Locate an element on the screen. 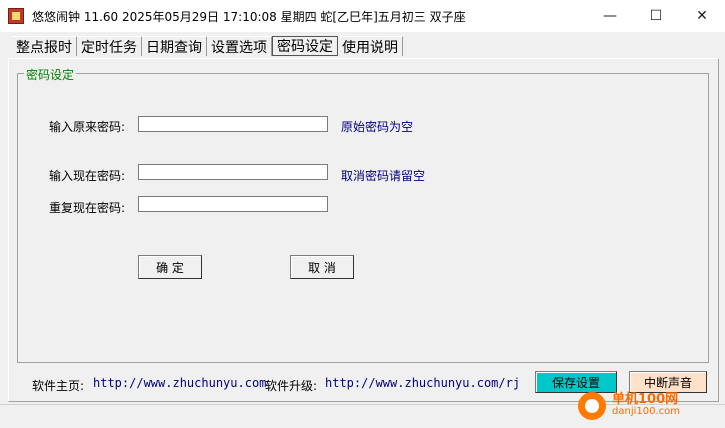  new-password-label: 输入现在密码: is located at coordinates (87, 176).